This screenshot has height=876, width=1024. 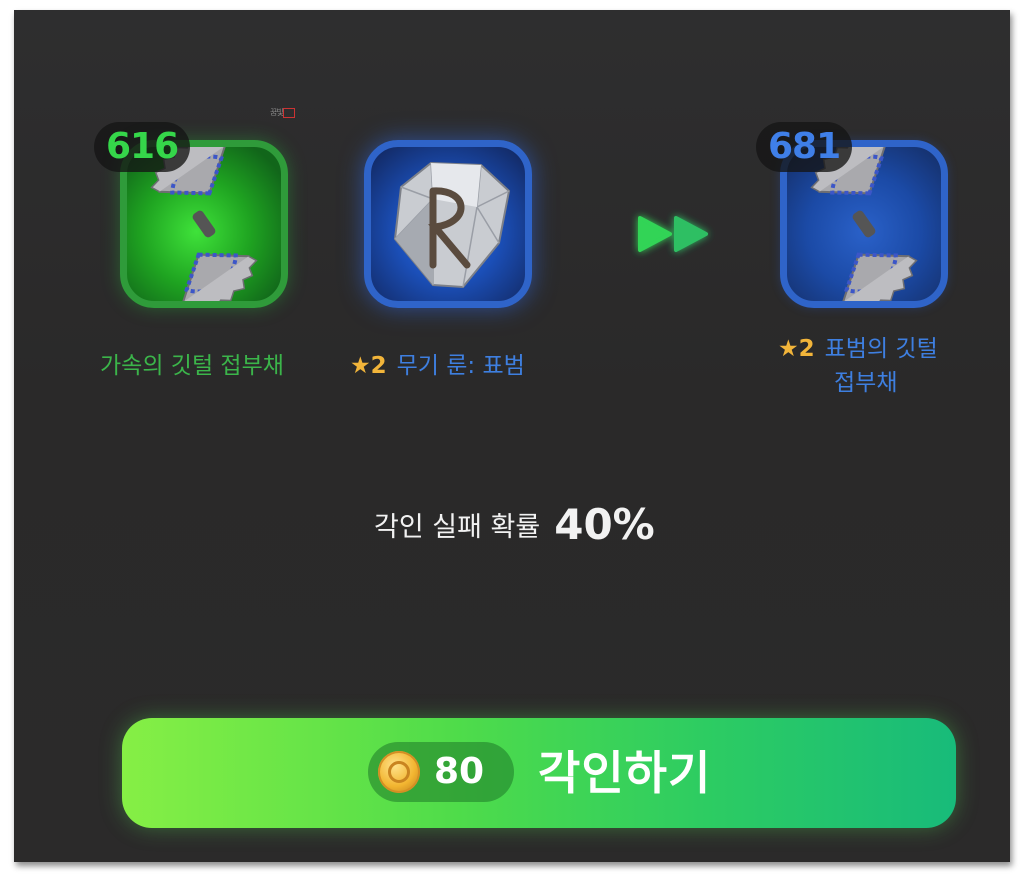 What do you see at coordinates (804, 147) in the screenshot?
I see `result-item-level-badge: 681` at bounding box center [804, 147].